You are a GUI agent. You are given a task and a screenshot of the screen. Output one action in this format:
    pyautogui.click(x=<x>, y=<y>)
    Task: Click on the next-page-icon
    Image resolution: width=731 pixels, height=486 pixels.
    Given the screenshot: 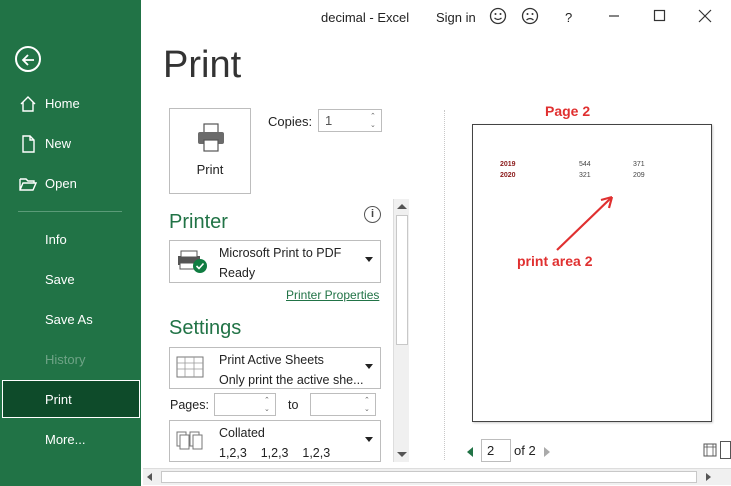 What is the action you would take?
    pyautogui.click(x=547, y=453)
    